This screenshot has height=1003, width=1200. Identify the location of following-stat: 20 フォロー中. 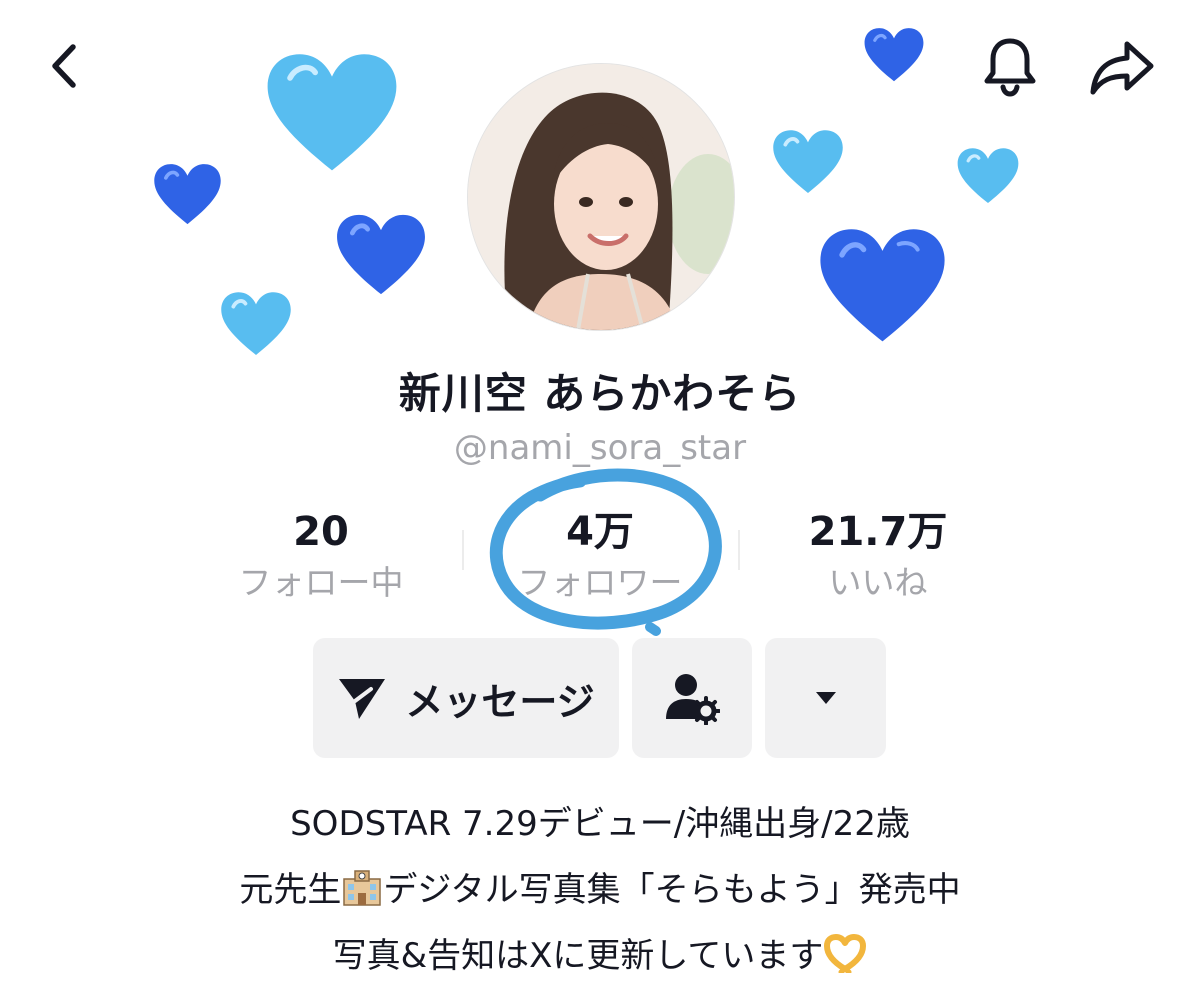
(321, 557).